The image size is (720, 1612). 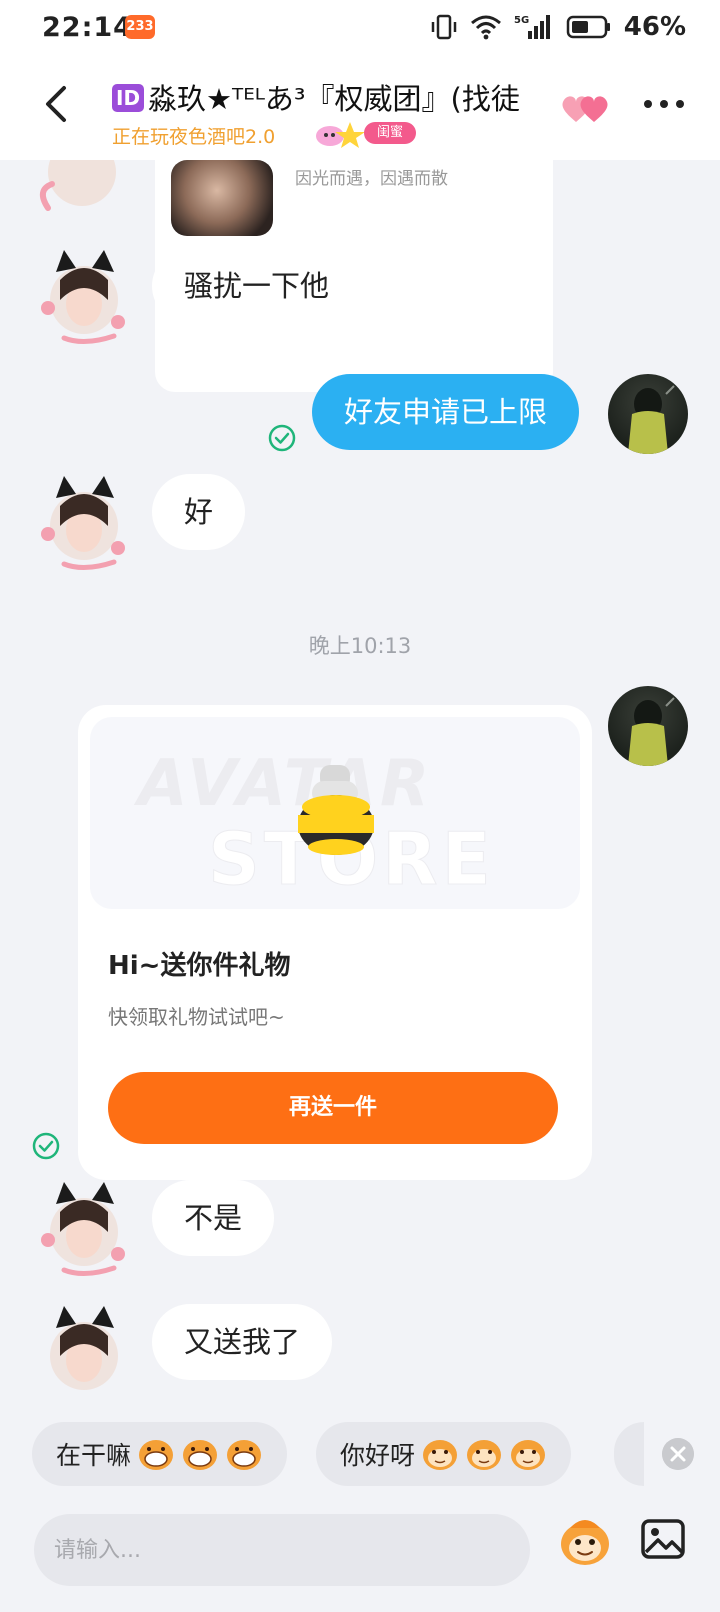 I want to click on vibrate-icon, so click(x=444, y=27).